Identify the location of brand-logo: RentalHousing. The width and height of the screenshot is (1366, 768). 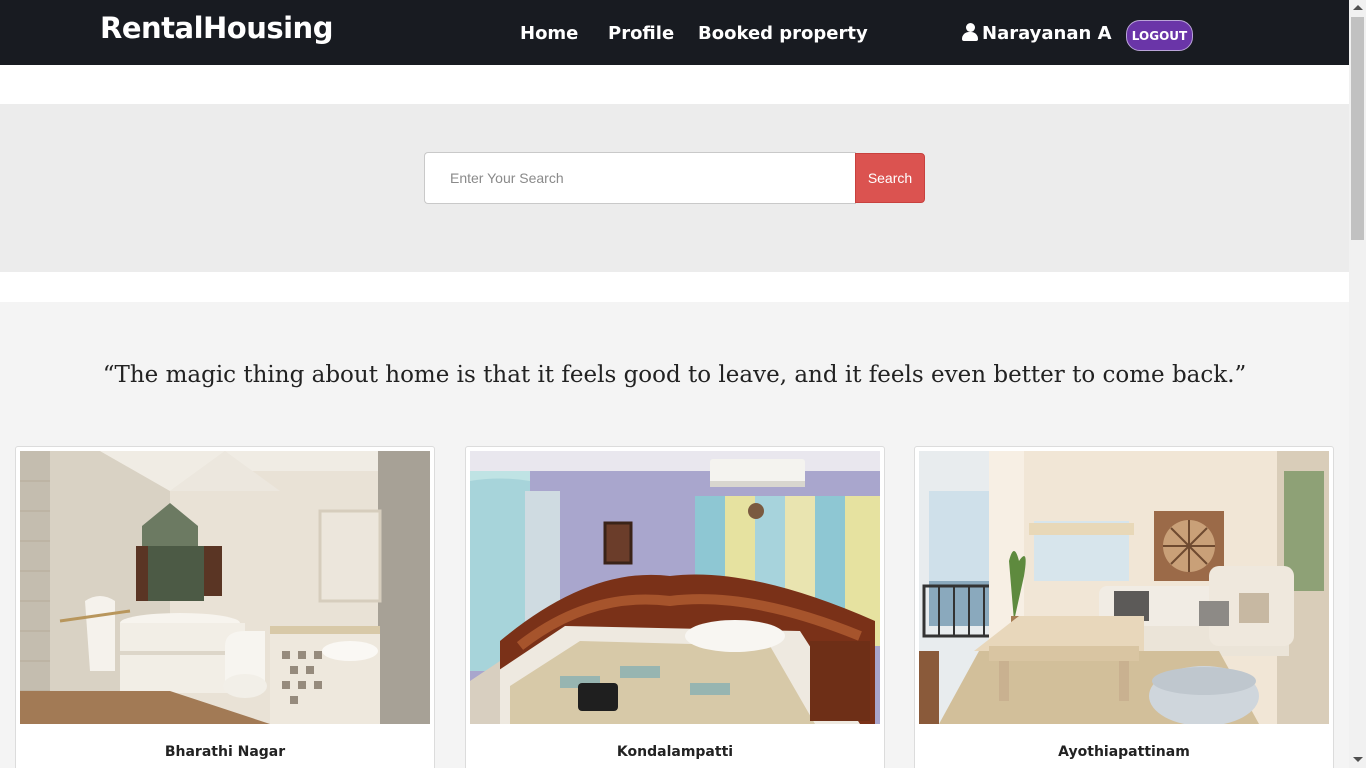
(216, 28).